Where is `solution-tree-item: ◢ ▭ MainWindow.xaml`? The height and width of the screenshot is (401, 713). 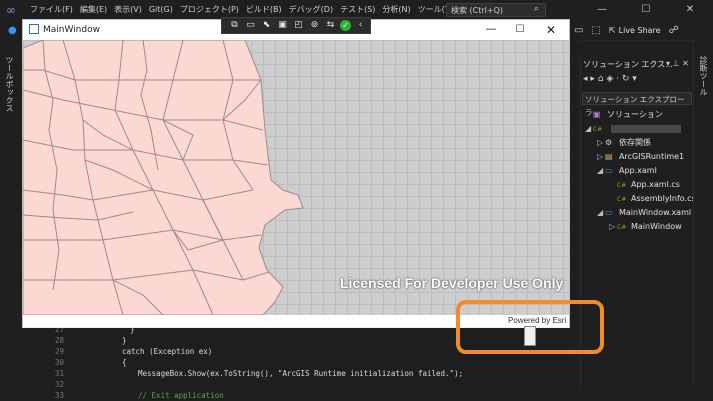
solution-tree-item: ◢ ▭ MainWindow.xaml is located at coordinates (644, 213).